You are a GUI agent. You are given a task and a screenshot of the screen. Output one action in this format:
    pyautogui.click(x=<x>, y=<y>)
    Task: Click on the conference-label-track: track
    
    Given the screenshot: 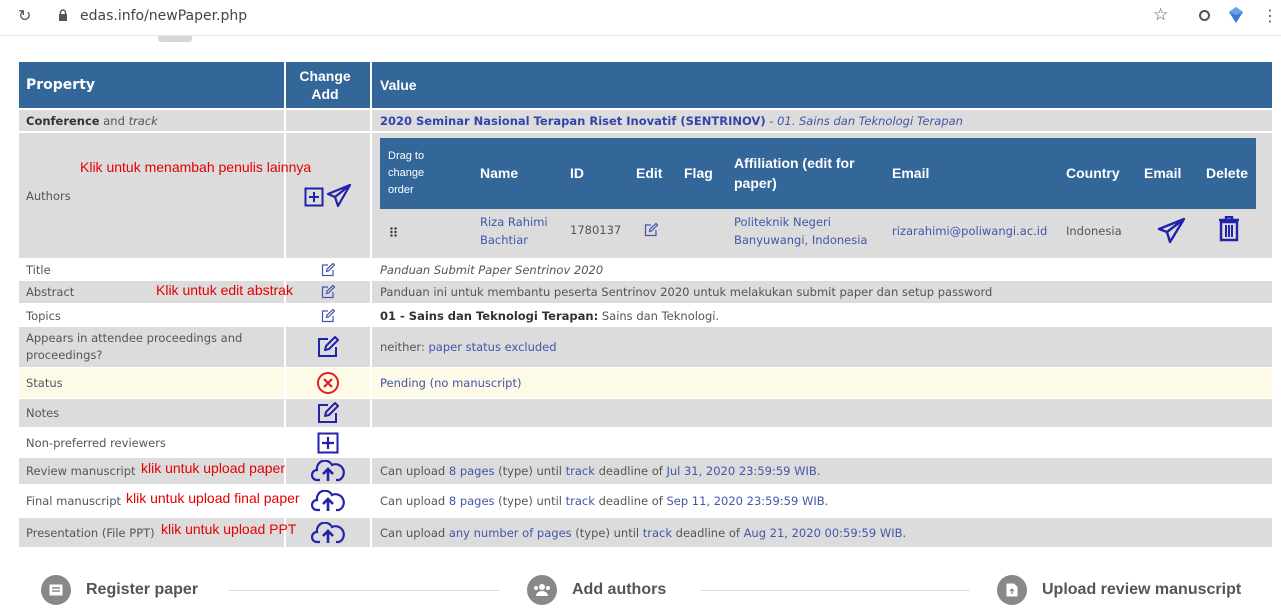 What is the action you would take?
    pyautogui.click(x=143, y=120)
    